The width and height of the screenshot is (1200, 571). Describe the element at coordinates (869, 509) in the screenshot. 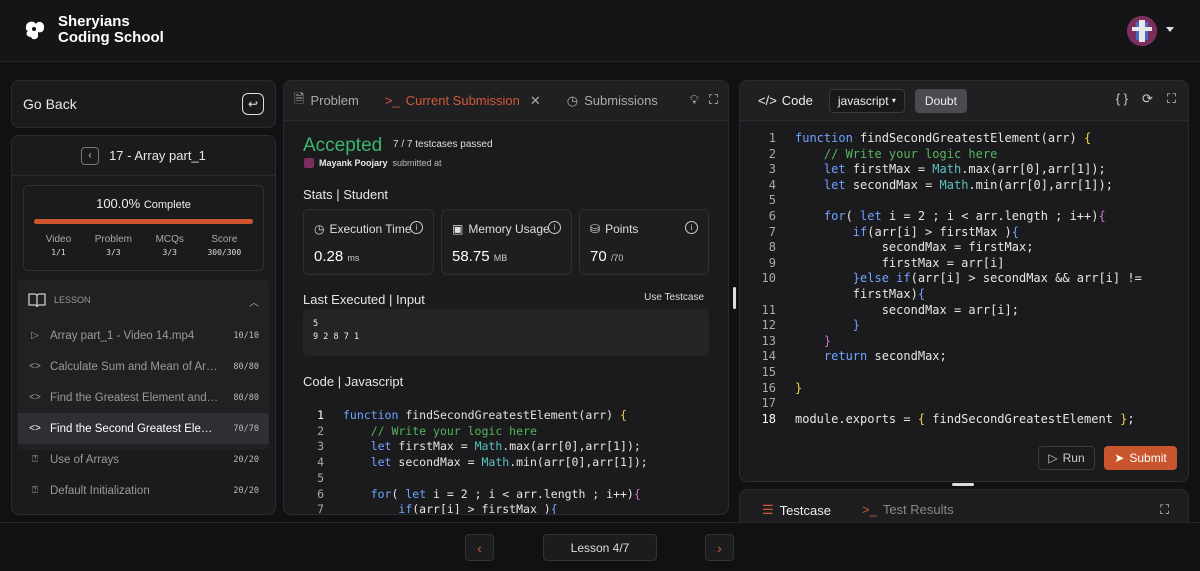

I see `terminal-icon: >_` at that location.